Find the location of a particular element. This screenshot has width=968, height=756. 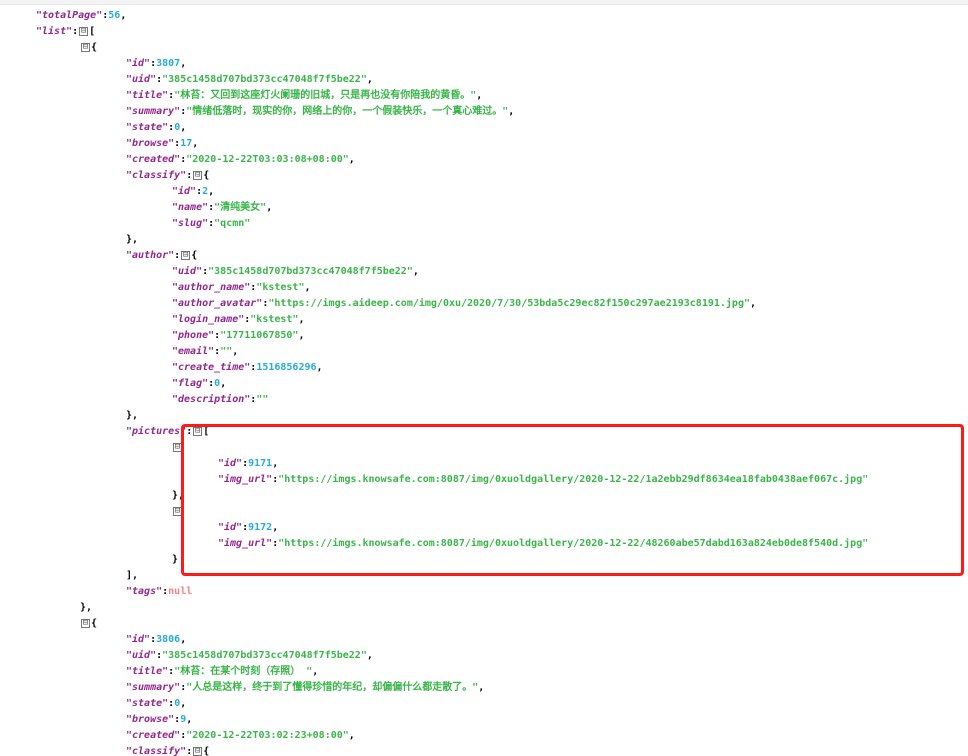

json-line-classify-id: "id":2, is located at coordinates (193, 191).